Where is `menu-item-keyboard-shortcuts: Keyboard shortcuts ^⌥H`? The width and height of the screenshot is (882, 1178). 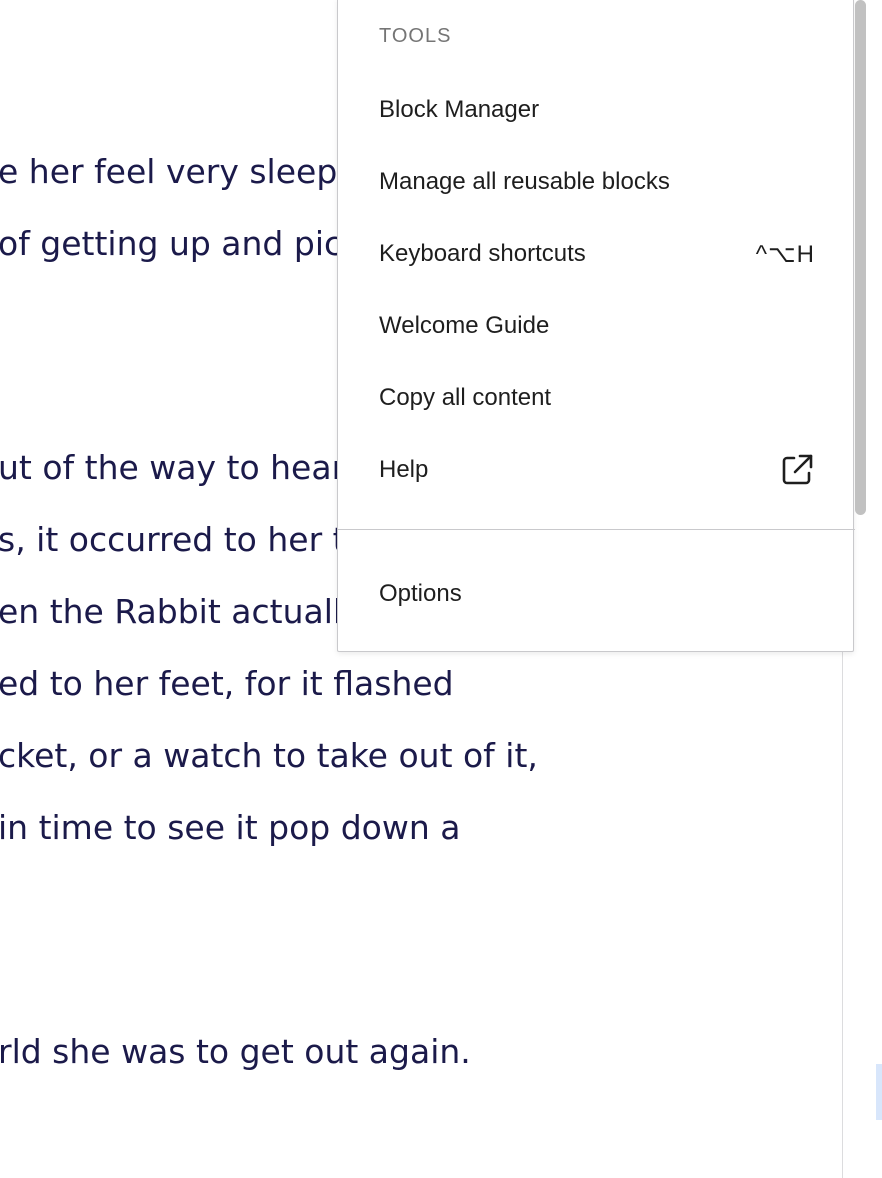 menu-item-keyboard-shortcuts: Keyboard shortcuts ^⌥H is located at coordinates (596, 254).